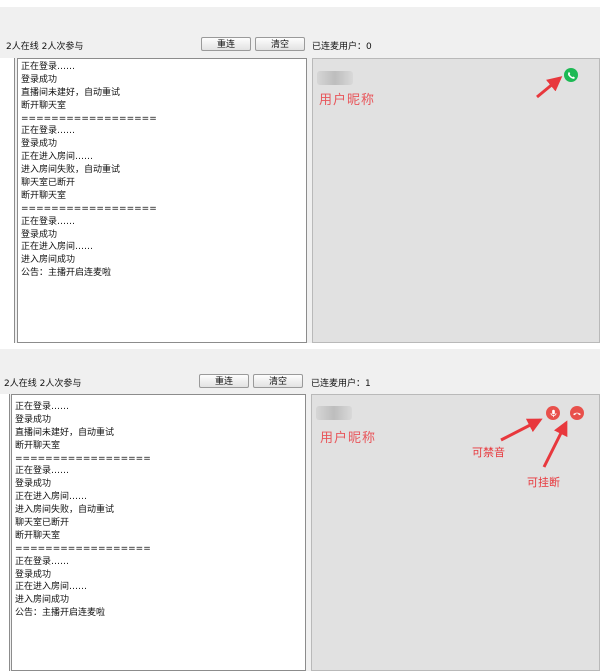 The image size is (600, 671). Describe the element at coordinates (534, 272) in the screenshot. I see `annotation-arrows` at that location.